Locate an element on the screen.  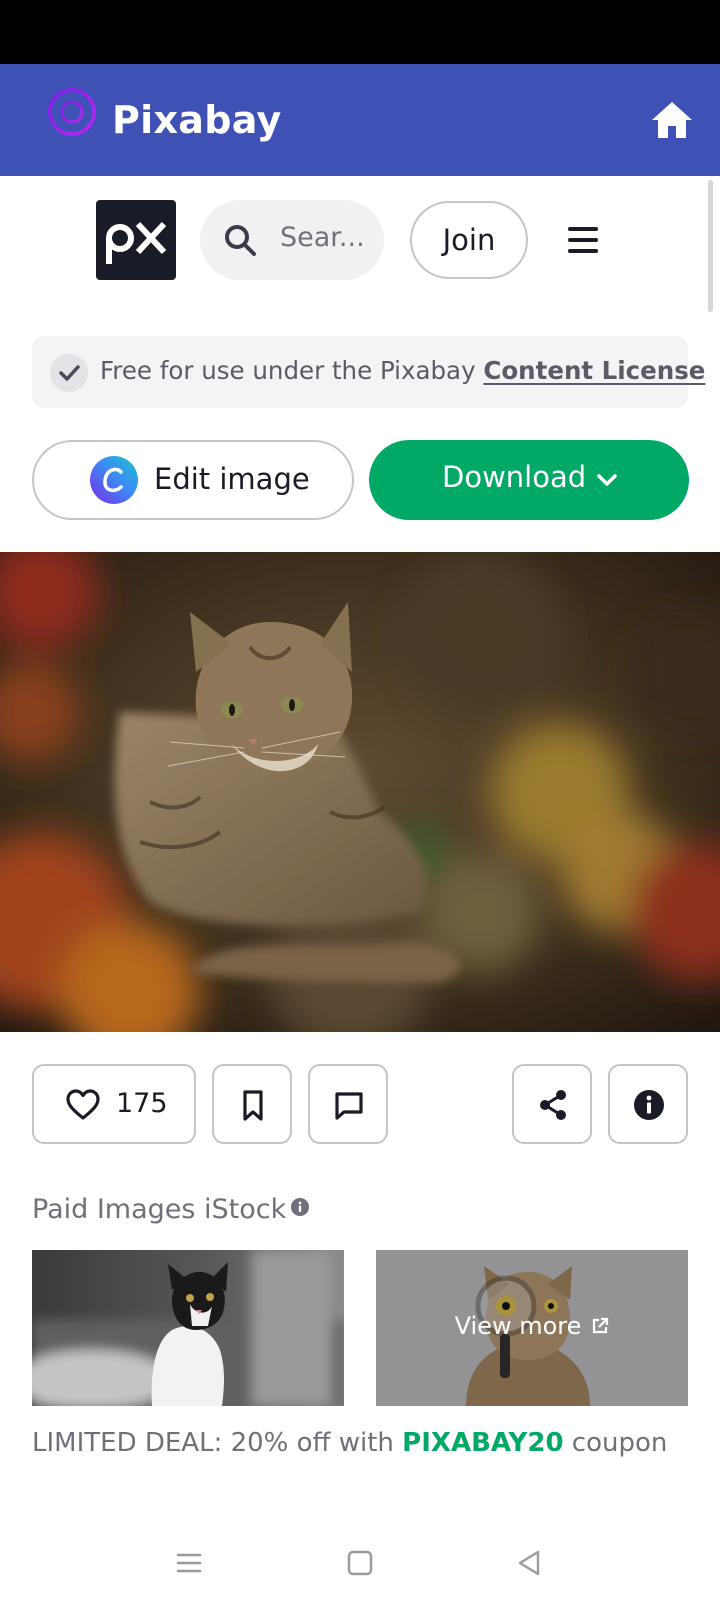
info-button is located at coordinates (648, 1104).